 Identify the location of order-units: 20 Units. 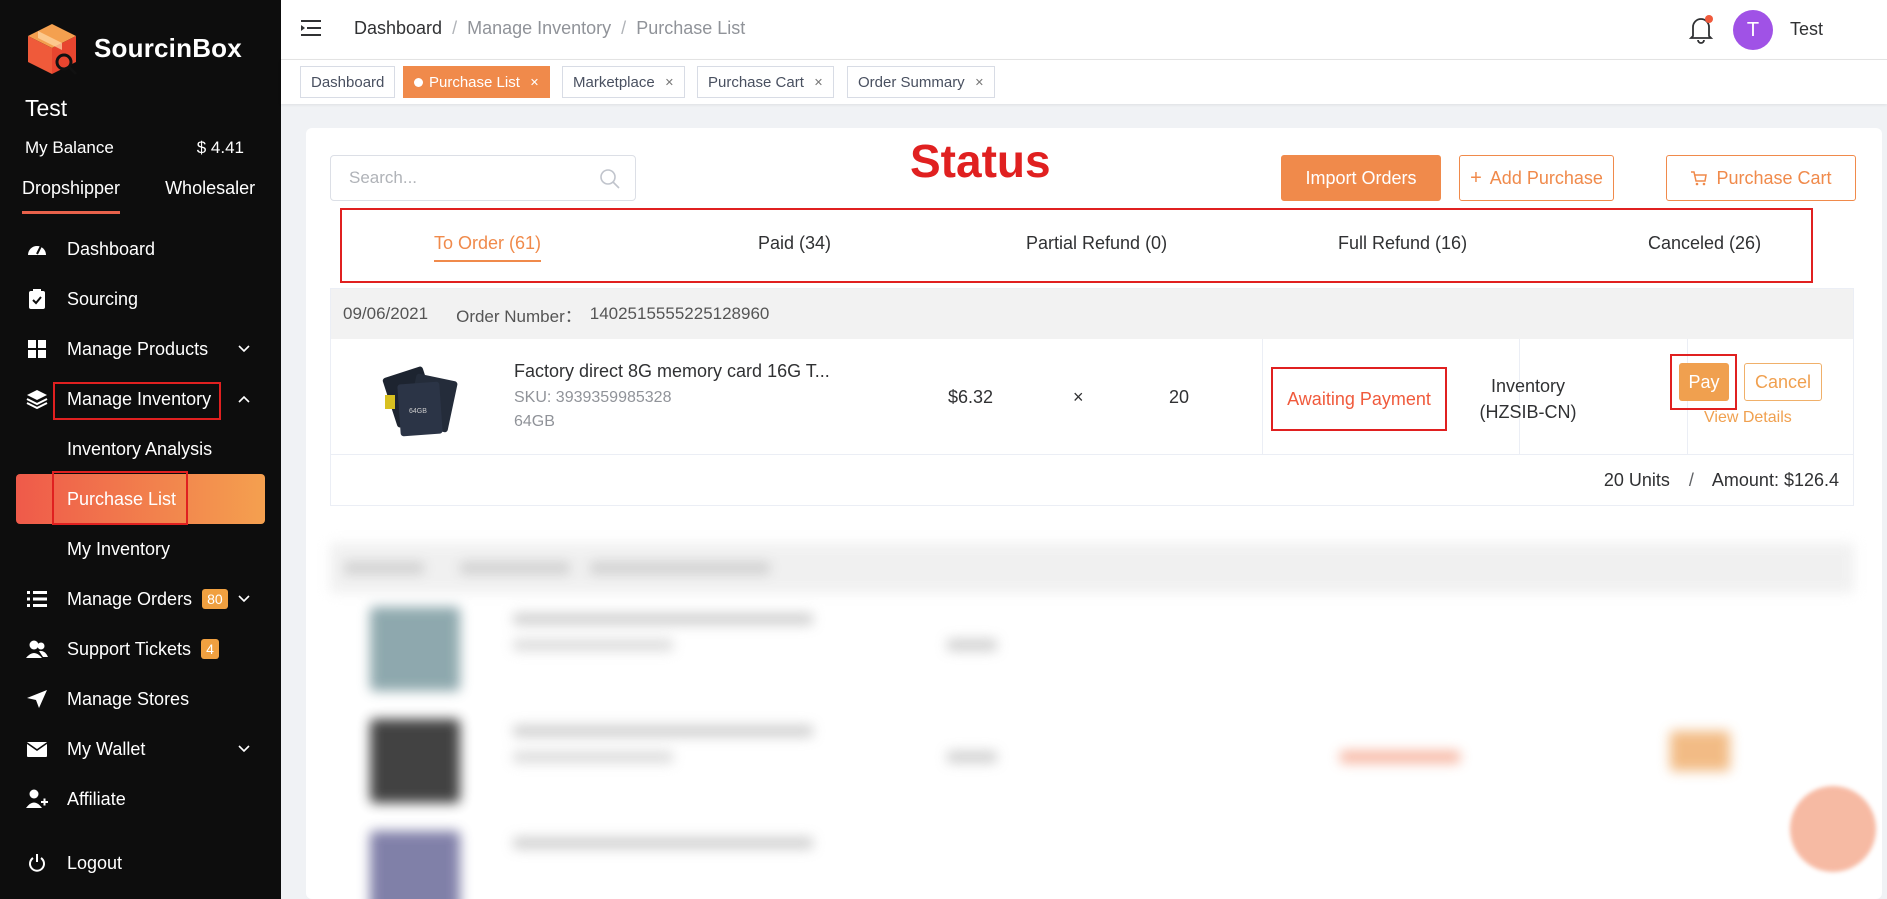
(1636, 480).